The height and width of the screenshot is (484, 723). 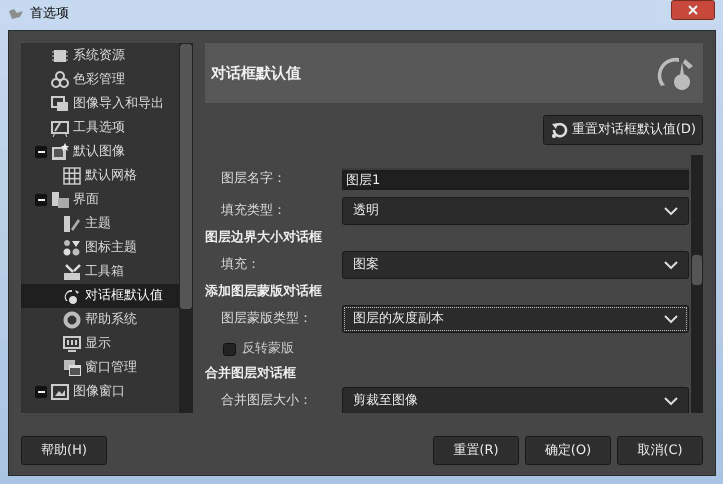 What do you see at coordinates (60, 104) in the screenshot?
I see `monitor-icon` at bounding box center [60, 104].